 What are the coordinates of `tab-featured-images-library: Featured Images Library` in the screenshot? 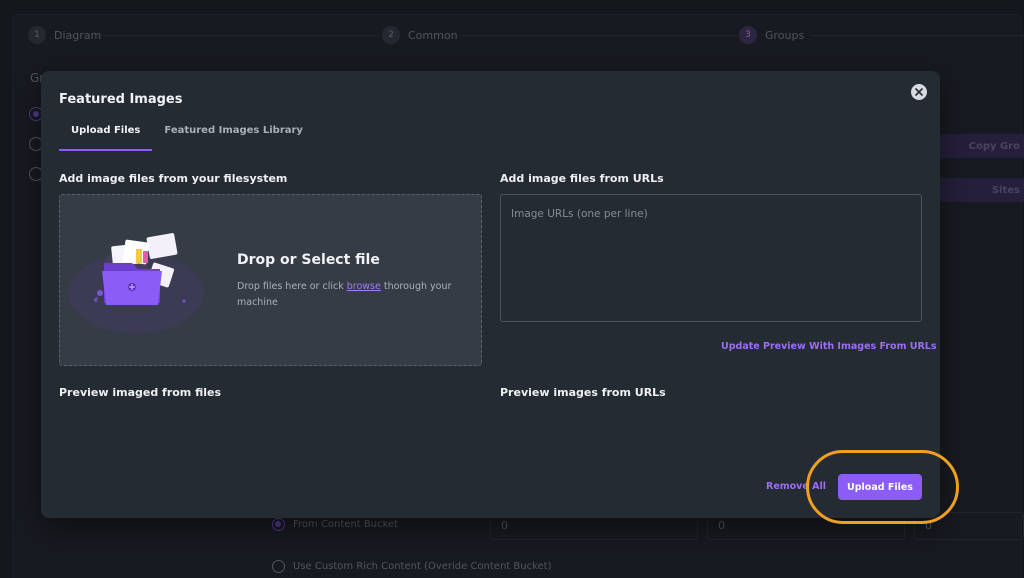 It's located at (233, 138).